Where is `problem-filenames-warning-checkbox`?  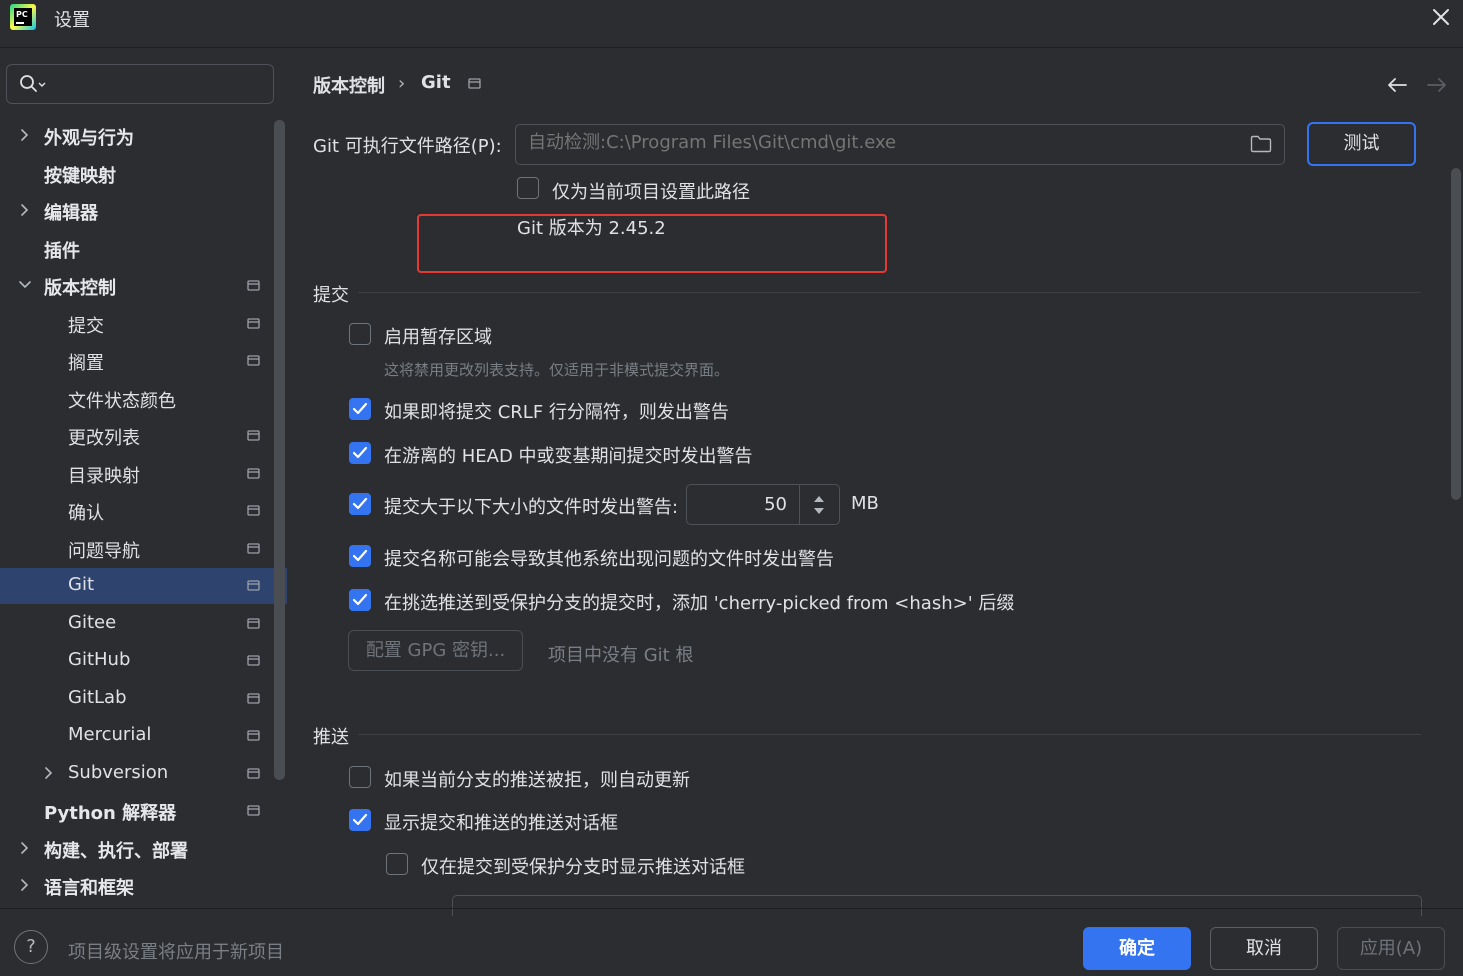 problem-filenames-warning-checkbox is located at coordinates (360, 556).